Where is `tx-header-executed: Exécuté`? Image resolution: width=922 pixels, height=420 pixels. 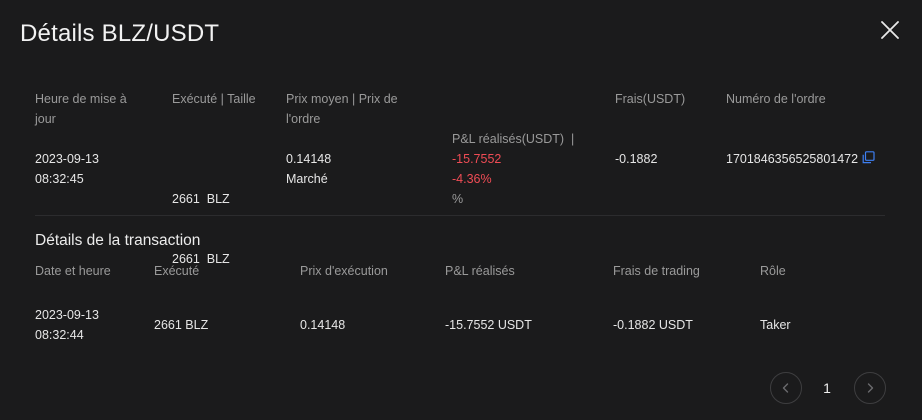
tx-header-executed: Exécuté is located at coordinates (177, 271).